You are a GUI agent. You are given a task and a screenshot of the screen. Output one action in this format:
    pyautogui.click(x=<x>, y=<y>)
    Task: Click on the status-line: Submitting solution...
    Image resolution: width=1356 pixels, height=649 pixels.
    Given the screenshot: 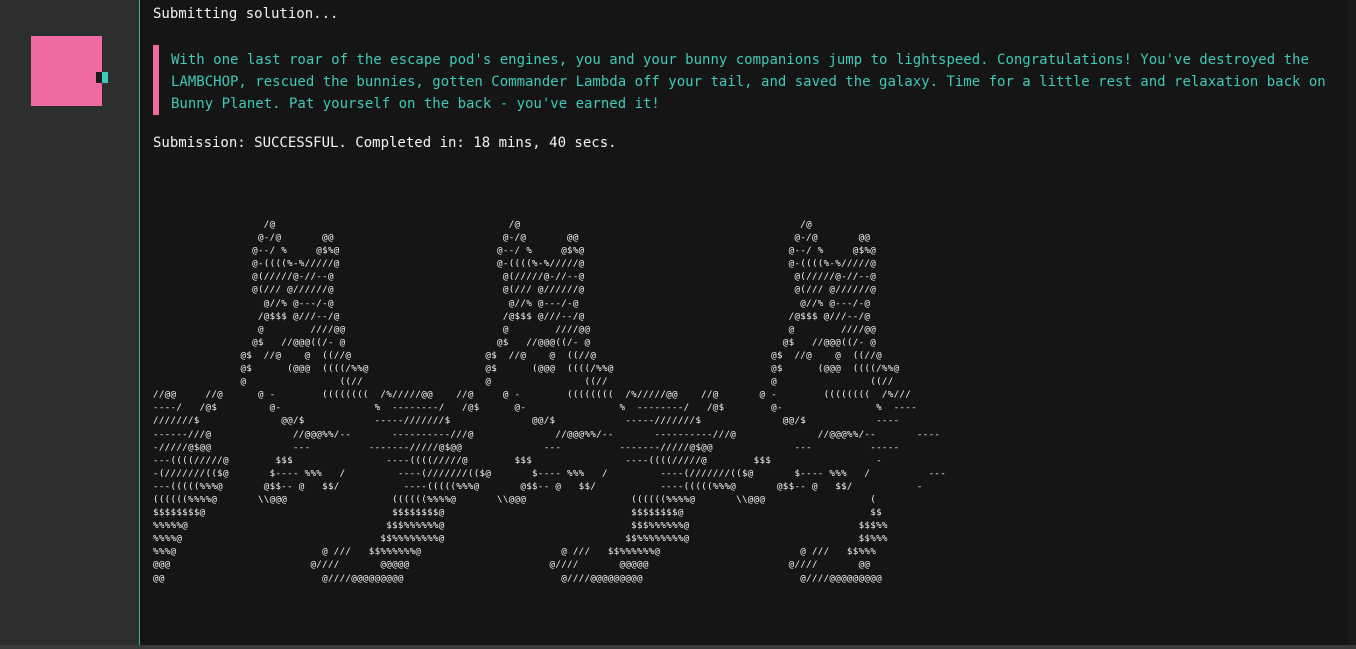 What is the action you would take?
    pyautogui.click(x=246, y=14)
    